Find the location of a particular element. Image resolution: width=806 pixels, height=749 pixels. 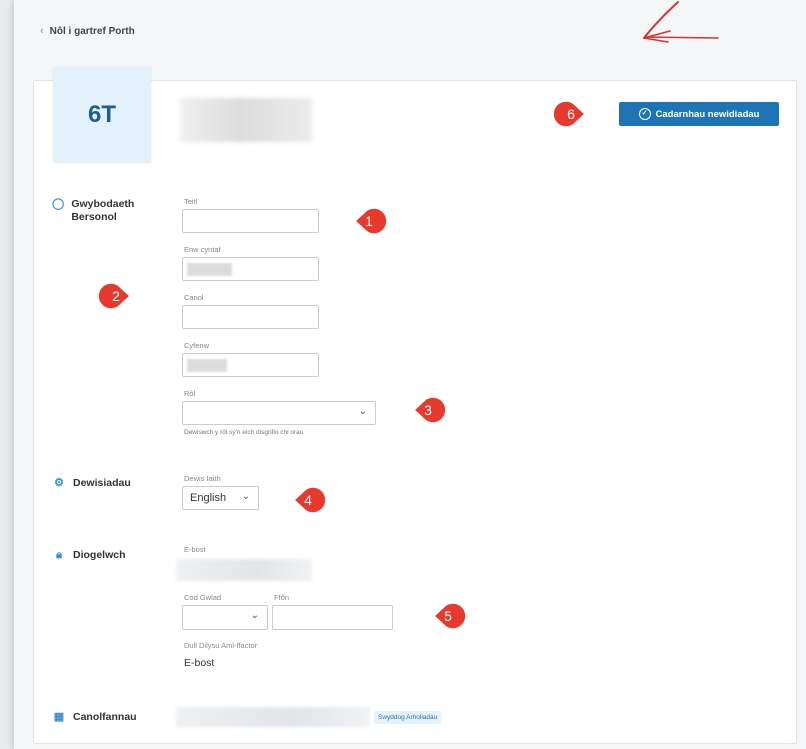

check-circle-icon: ✓ is located at coordinates (644, 114).